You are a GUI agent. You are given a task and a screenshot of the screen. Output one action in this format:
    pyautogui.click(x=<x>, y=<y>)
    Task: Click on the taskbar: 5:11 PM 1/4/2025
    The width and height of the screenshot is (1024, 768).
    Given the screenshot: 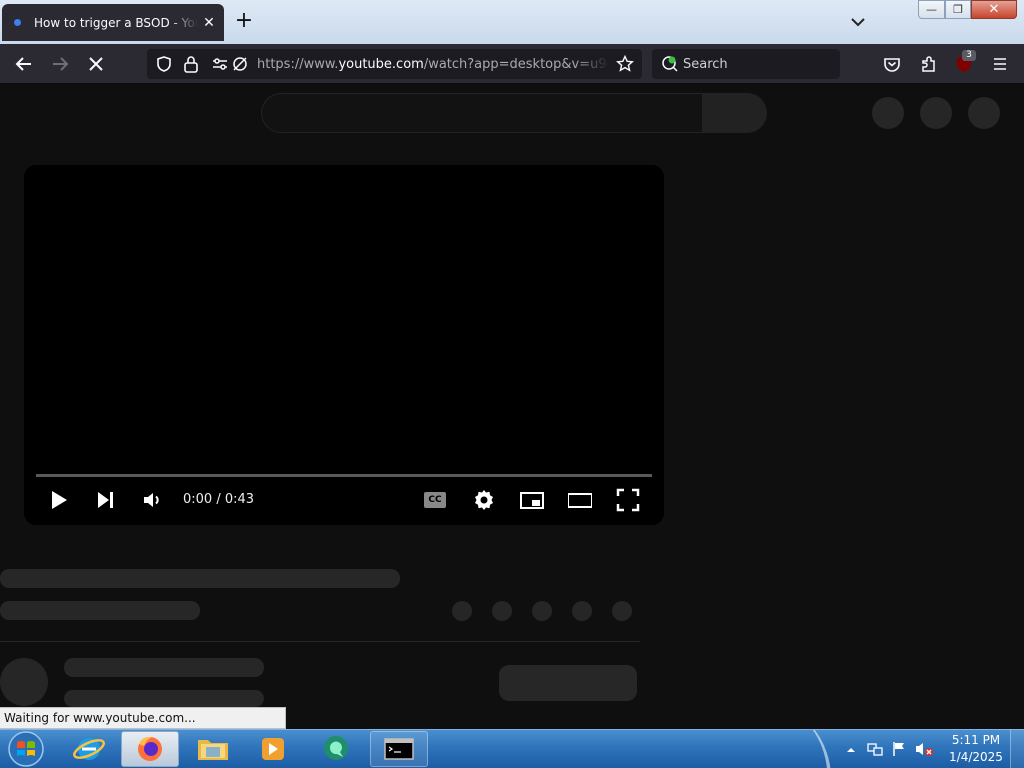 What is the action you would take?
    pyautogui.click(x=512, y=748)
    